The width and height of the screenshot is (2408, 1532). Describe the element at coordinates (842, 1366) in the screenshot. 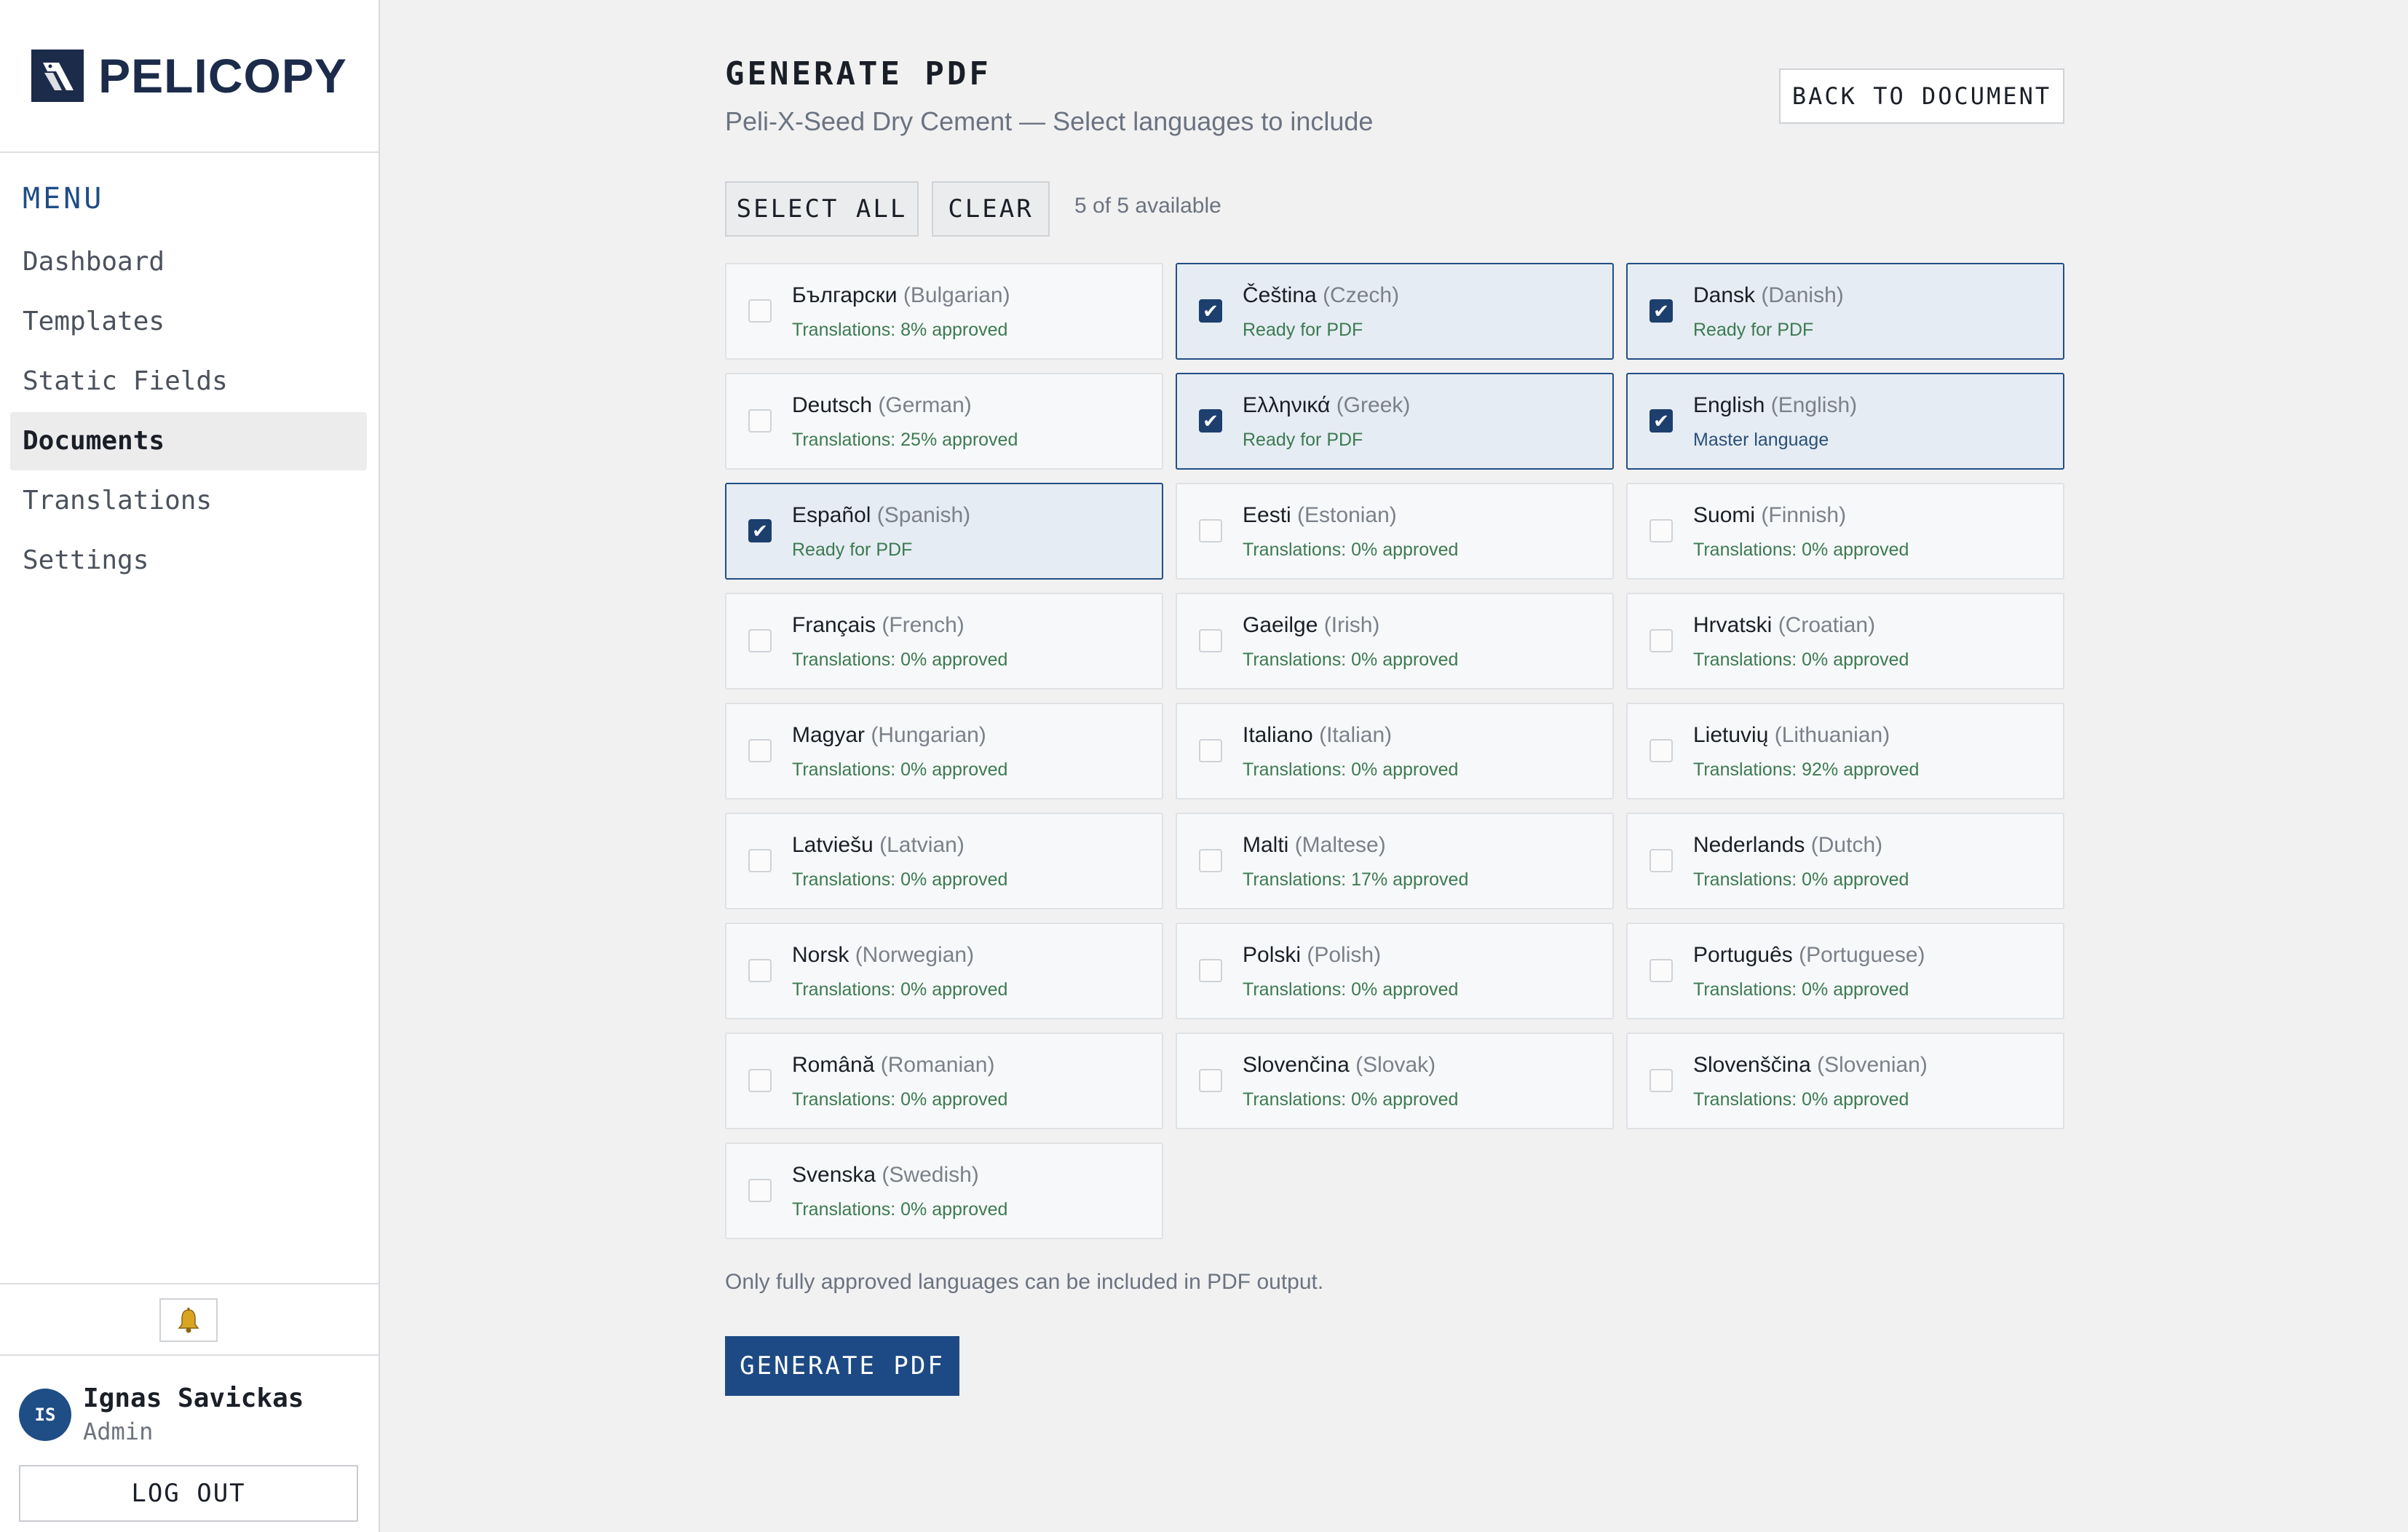

I see `generate-pdf-button: GENERATE PDF` at that location.